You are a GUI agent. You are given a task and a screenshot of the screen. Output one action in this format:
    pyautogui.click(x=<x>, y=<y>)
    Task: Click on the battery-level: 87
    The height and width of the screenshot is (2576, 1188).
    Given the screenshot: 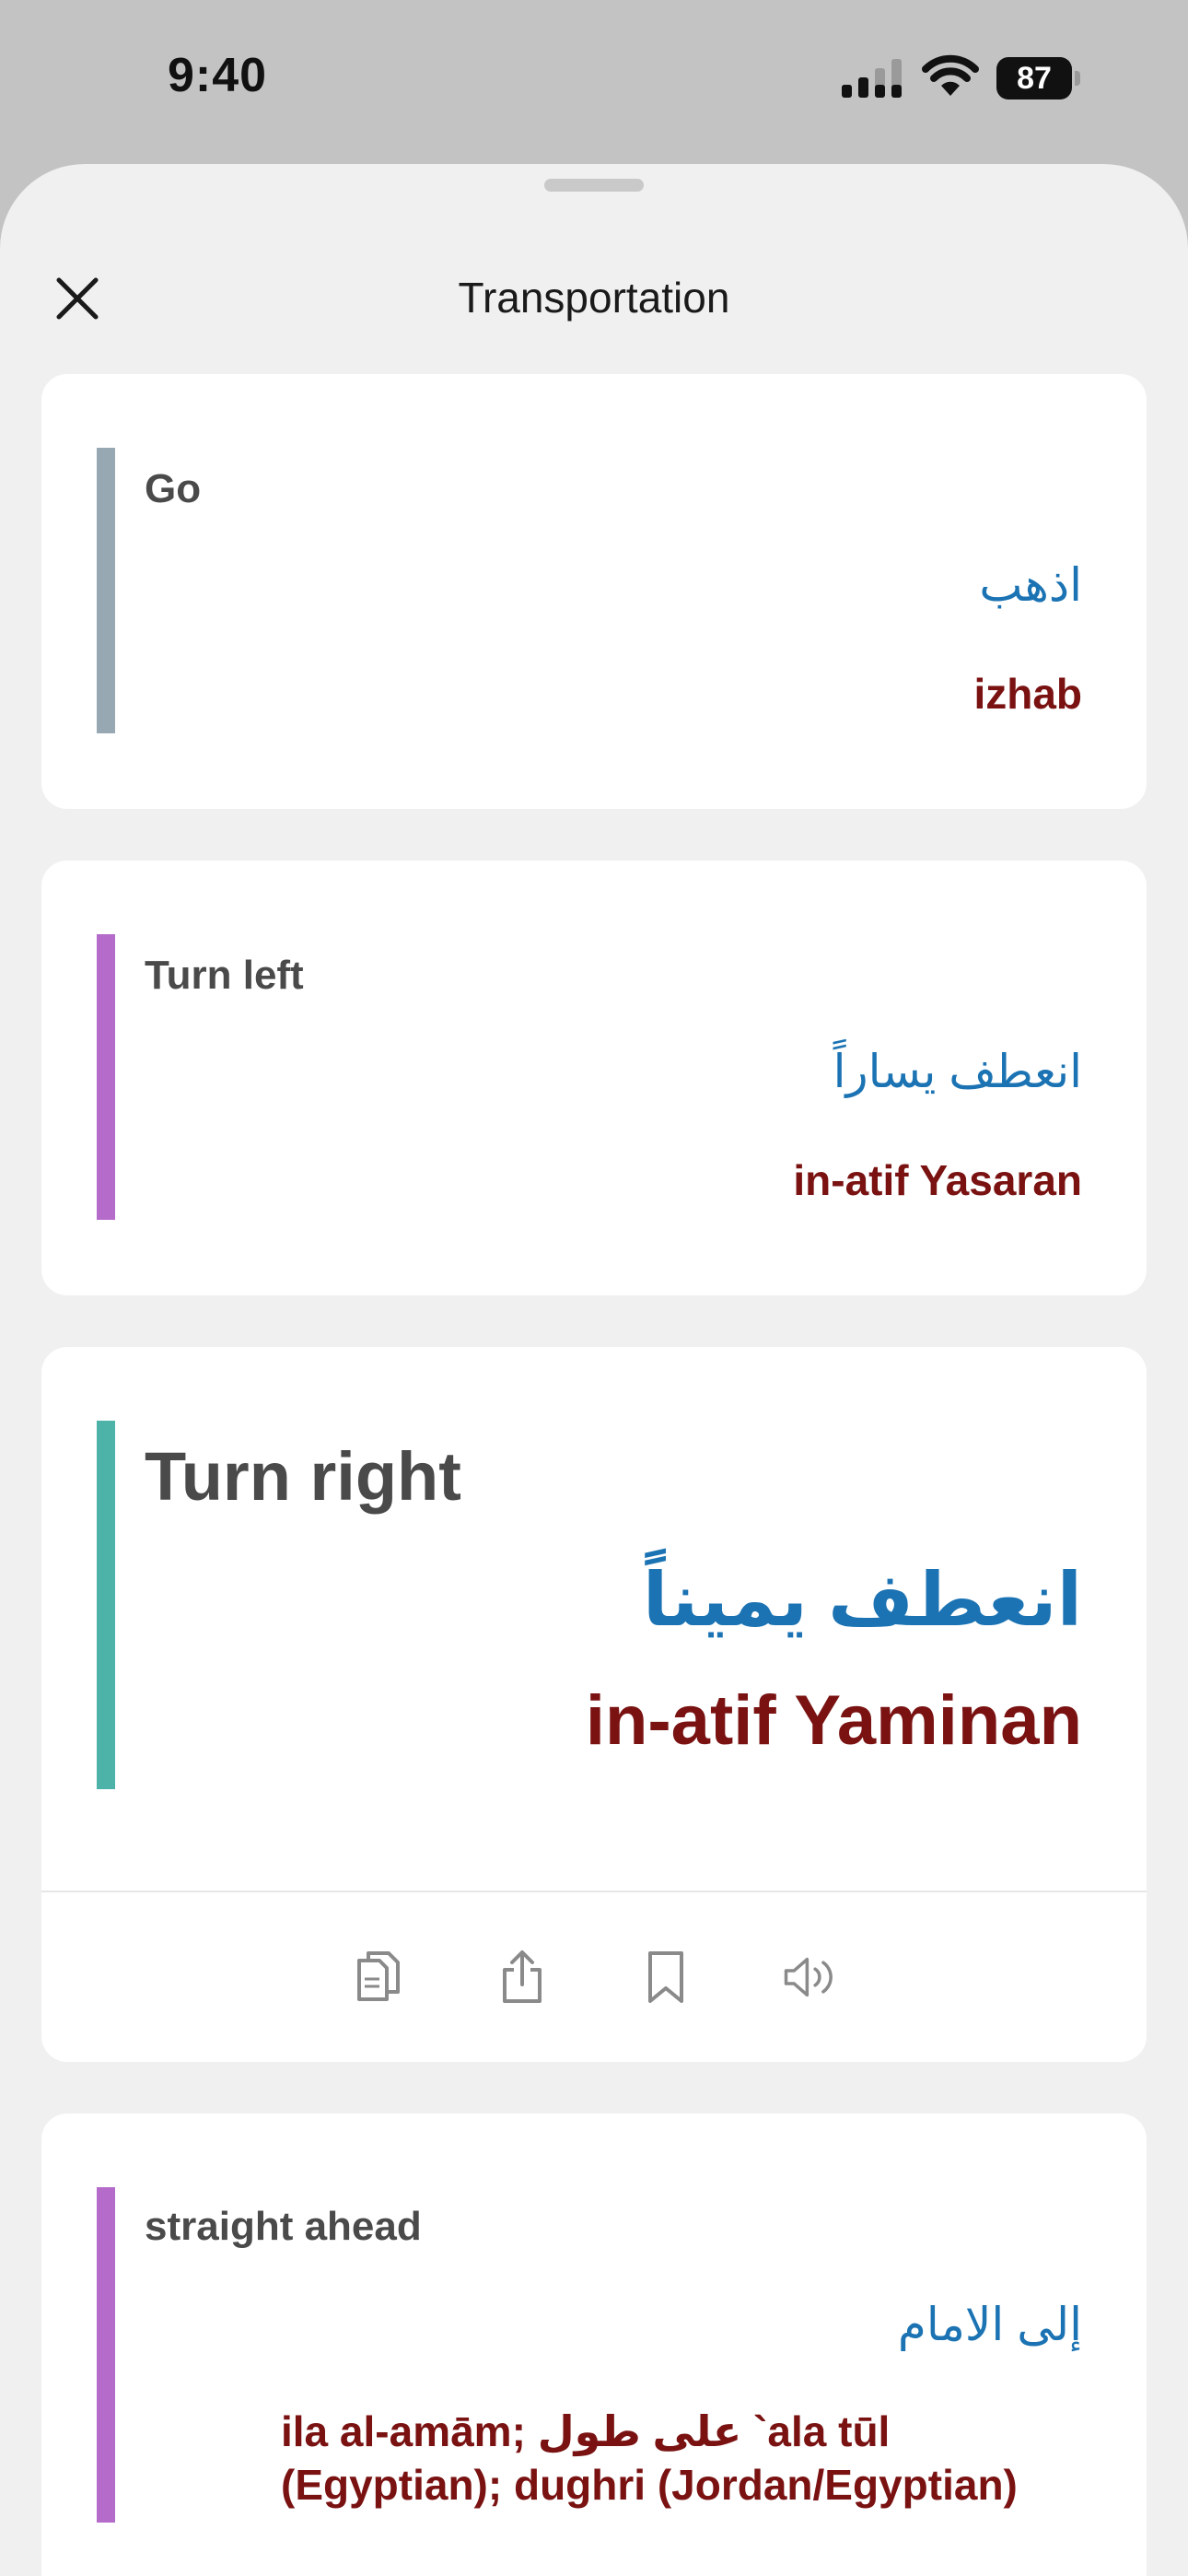 What is the action you would take?
    pyautogui.click(x=1034, y=78)
    